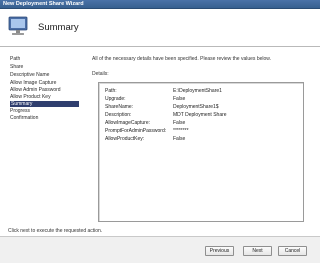 This screenshot has width=320, height=263. I want to click on button-bar: Previous Next Cancel, so click(160, 250).